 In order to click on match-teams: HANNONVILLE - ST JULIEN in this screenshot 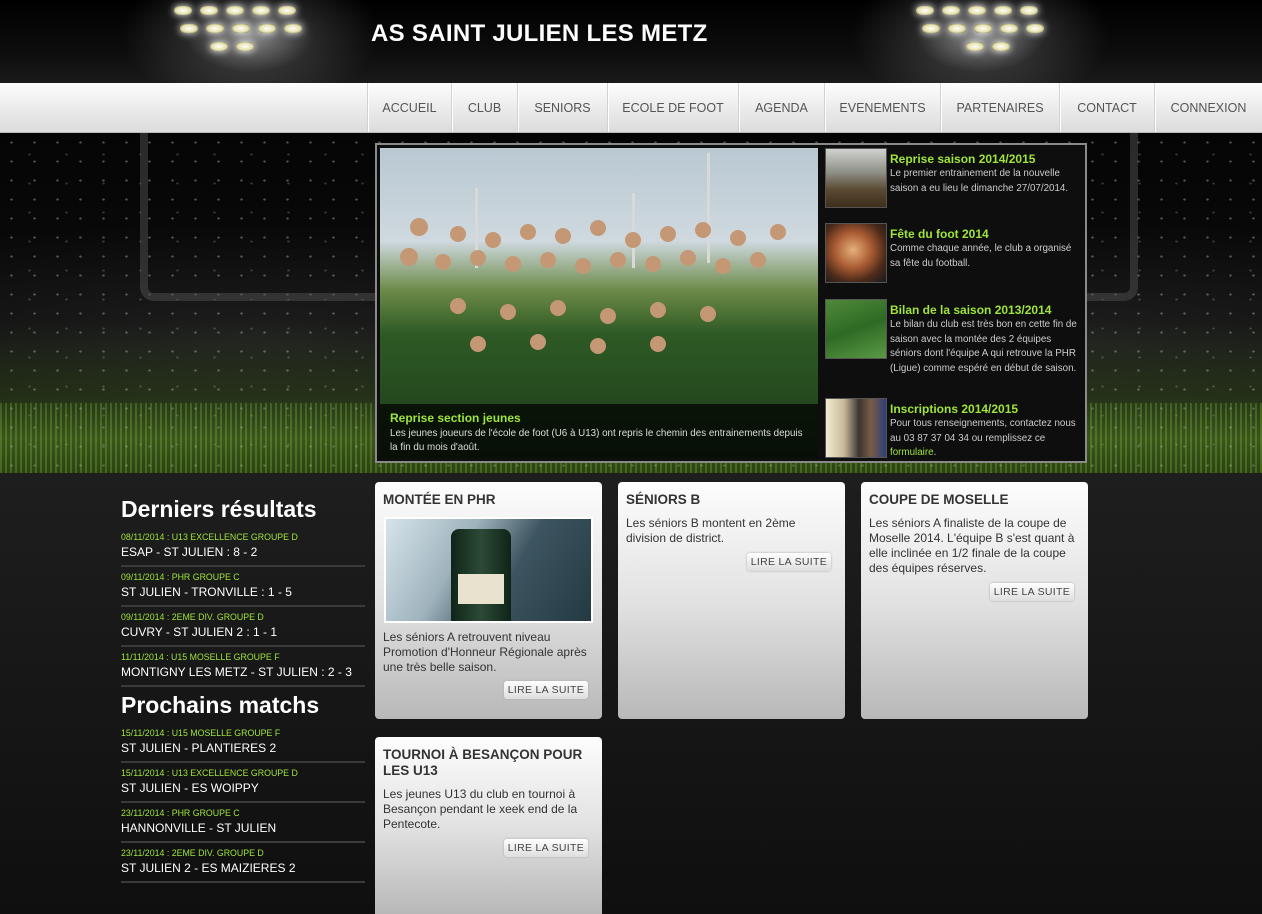, I will do `click(199, 828)`.